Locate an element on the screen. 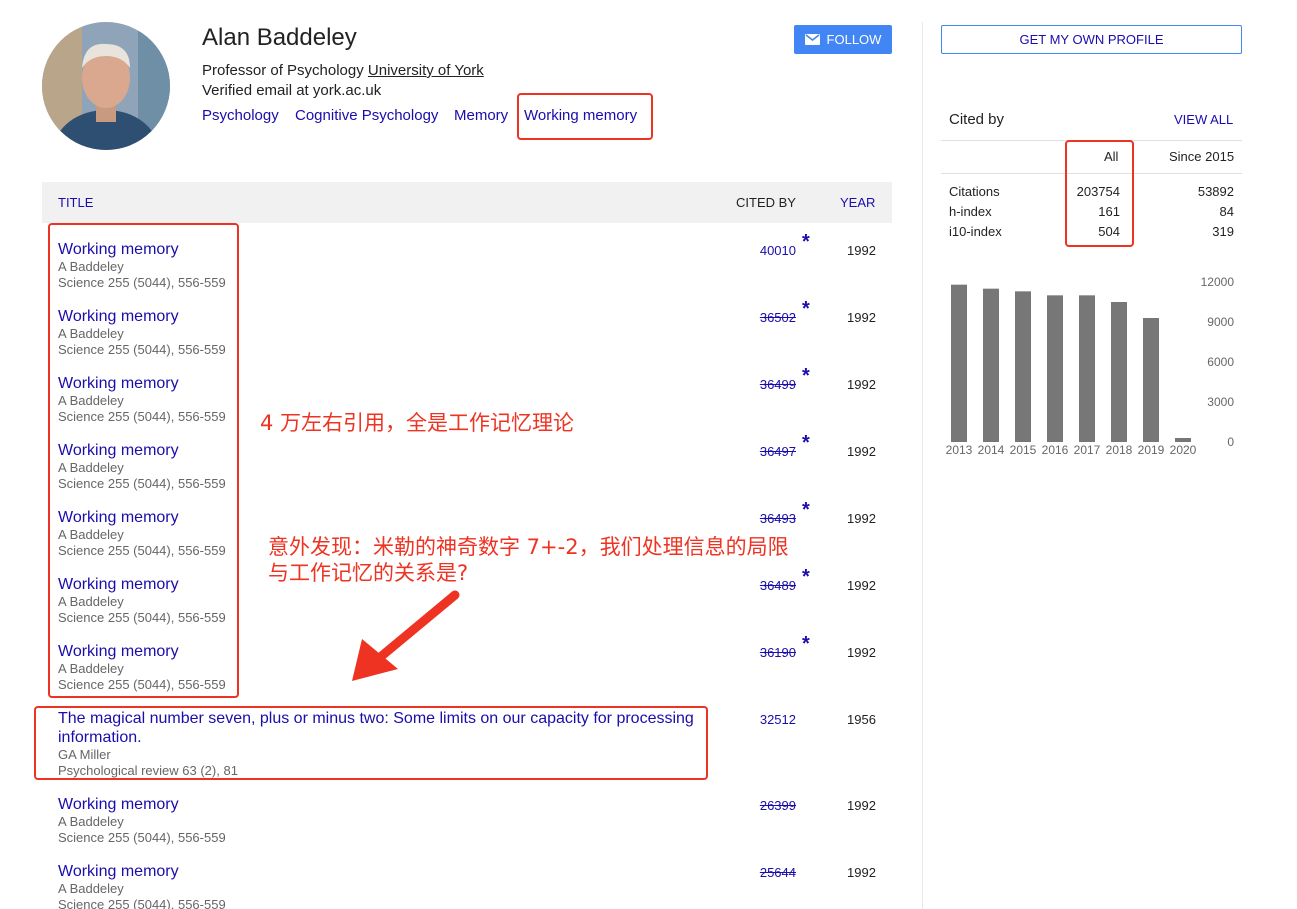 This screenshot has height=909, width=1297. column-divider is located at coordinates (922, 465).